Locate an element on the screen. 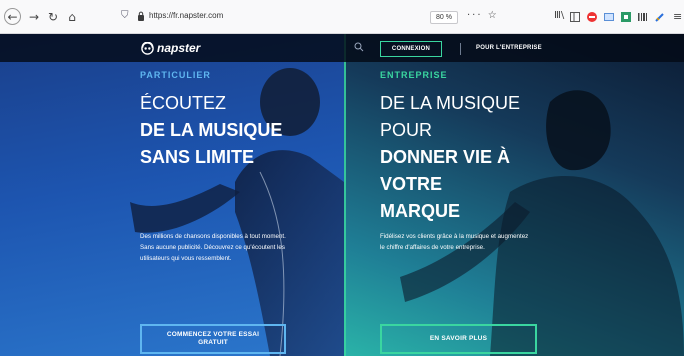  lock-icon is located at coordinates (141, 16).